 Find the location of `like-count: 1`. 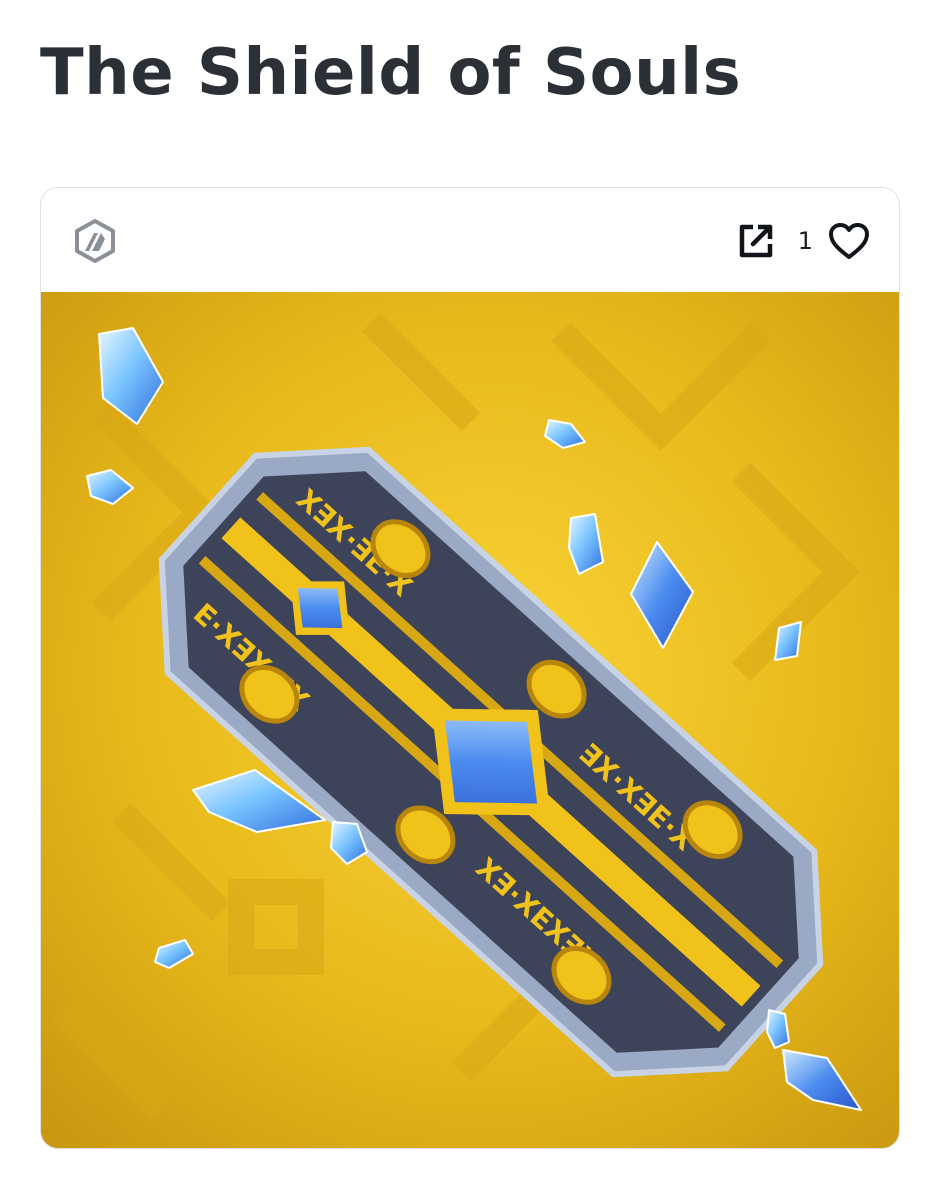

like-count: 1 is located at coordinates (805, 241).